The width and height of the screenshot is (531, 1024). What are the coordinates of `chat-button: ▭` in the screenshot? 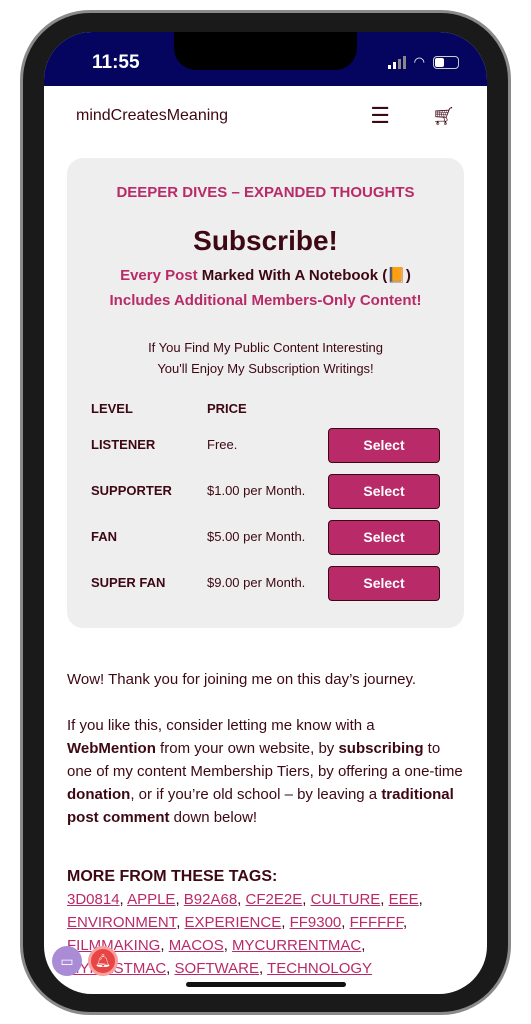 It's located at (67, 961).